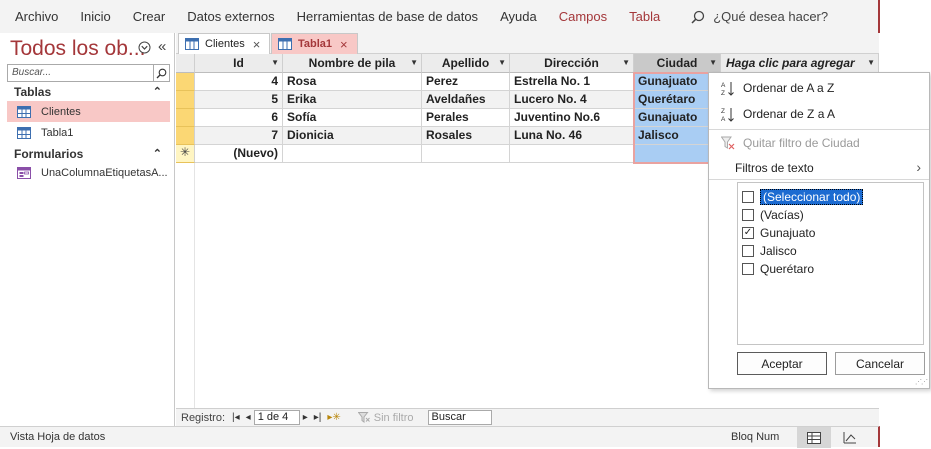 The height and width of the screenshot is (449, 931). Describe the element at coordinates (363, 417) in the screenshot. I see `funnel-icon` at that location.